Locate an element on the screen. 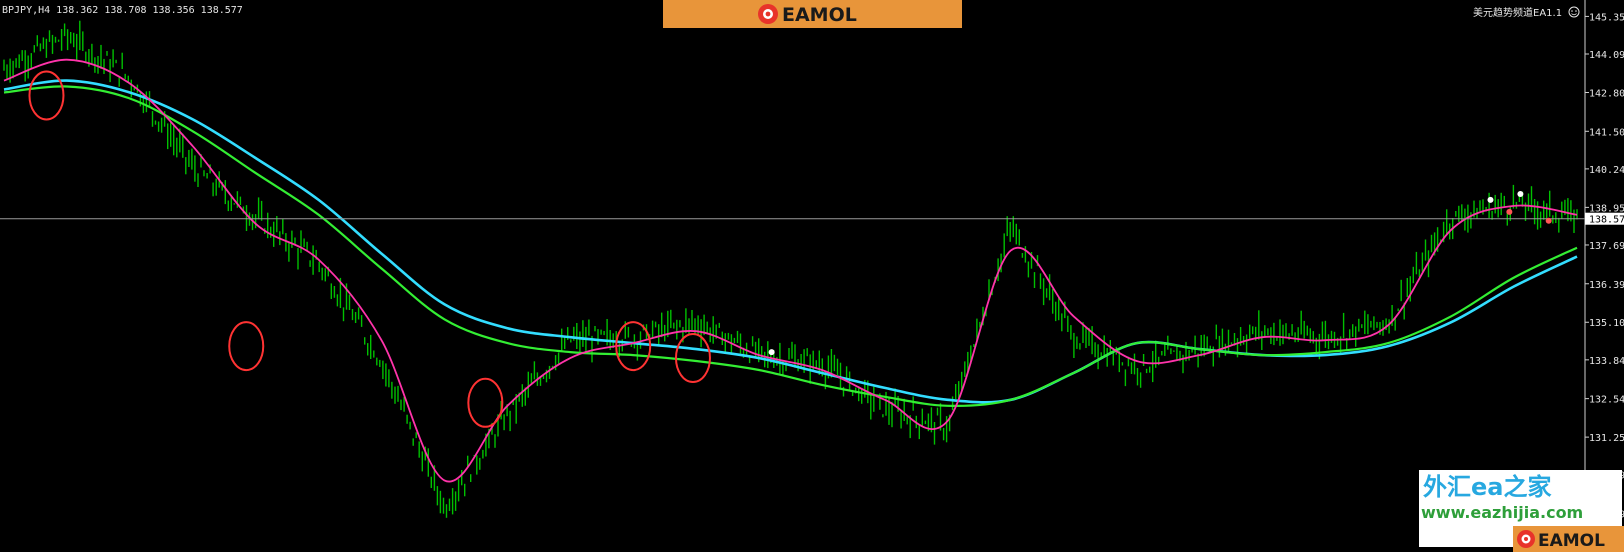 Image resolution: width=1624 pixels, height=552 pixels. bottom-brand-badge: EAMOL is located at coordinates (1568, 539).